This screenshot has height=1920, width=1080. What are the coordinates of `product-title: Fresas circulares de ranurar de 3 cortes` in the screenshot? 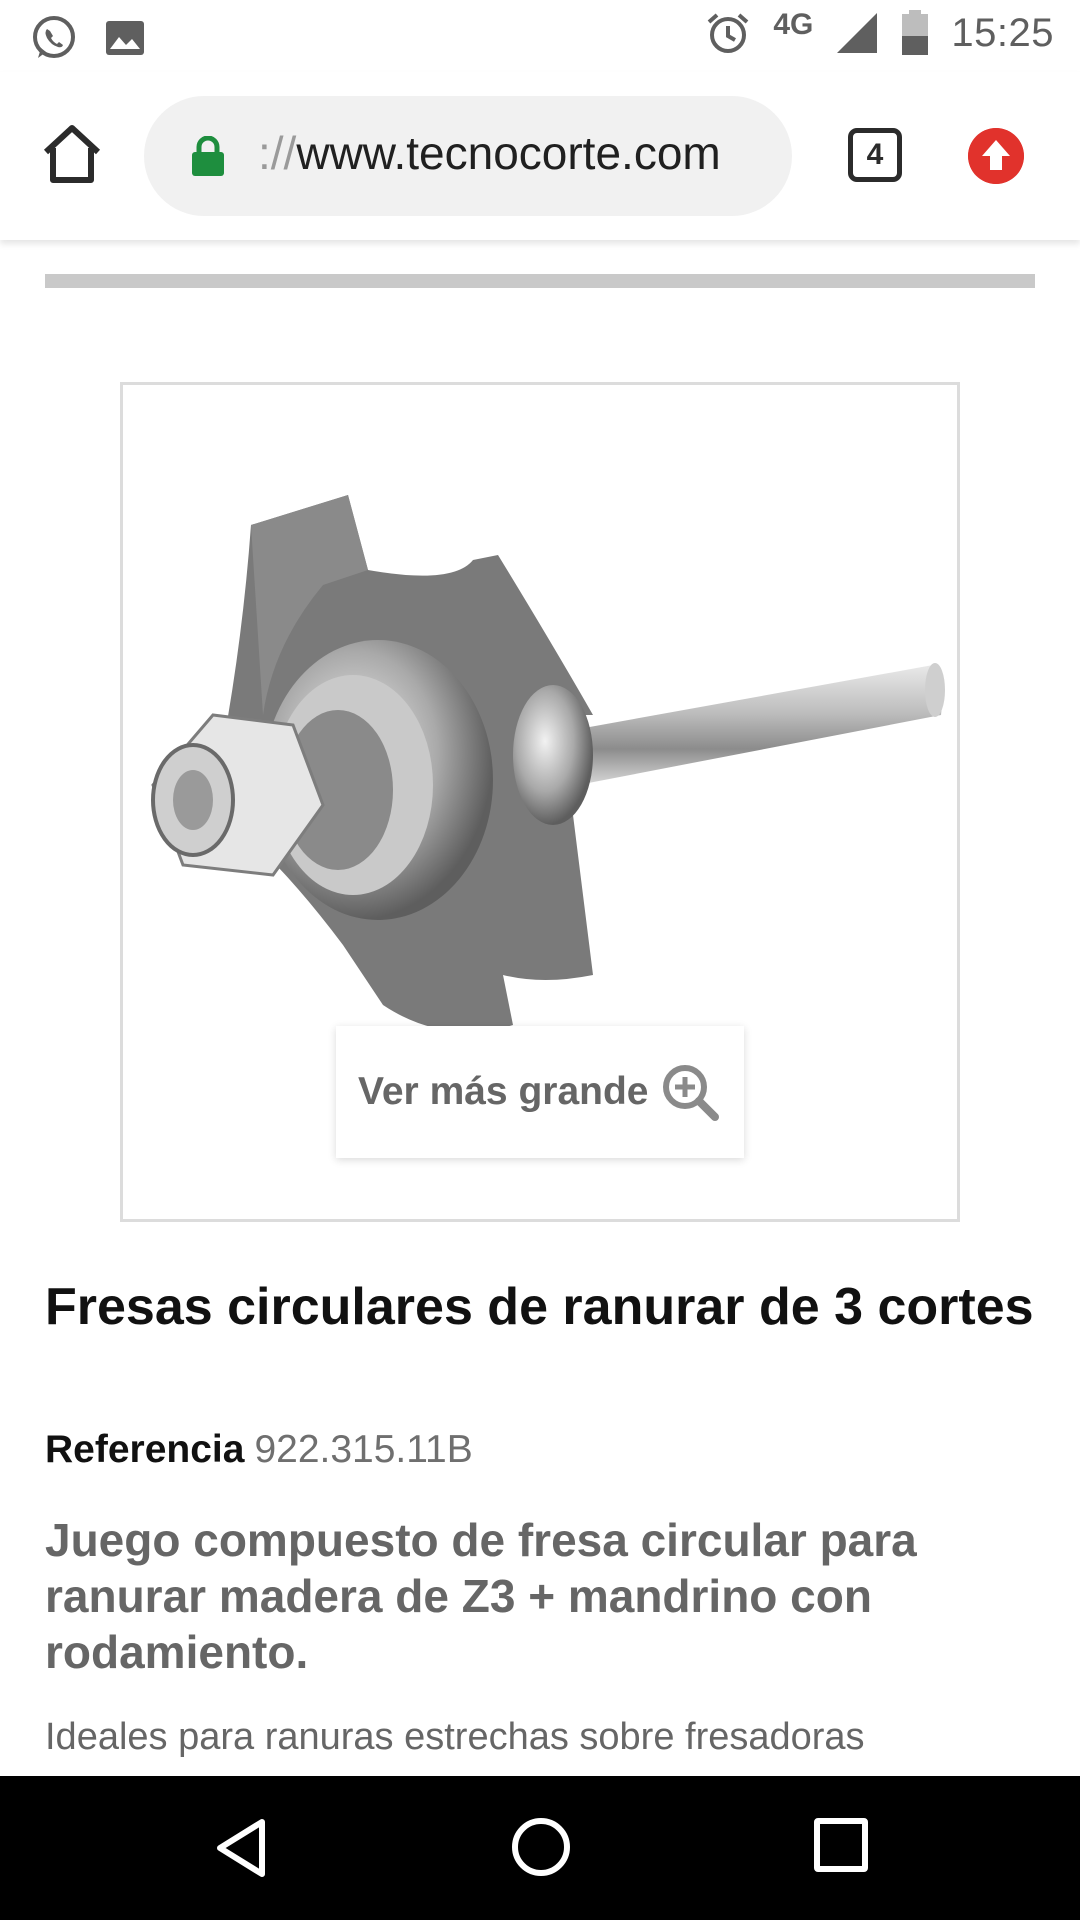 It's located at (539, 1307).